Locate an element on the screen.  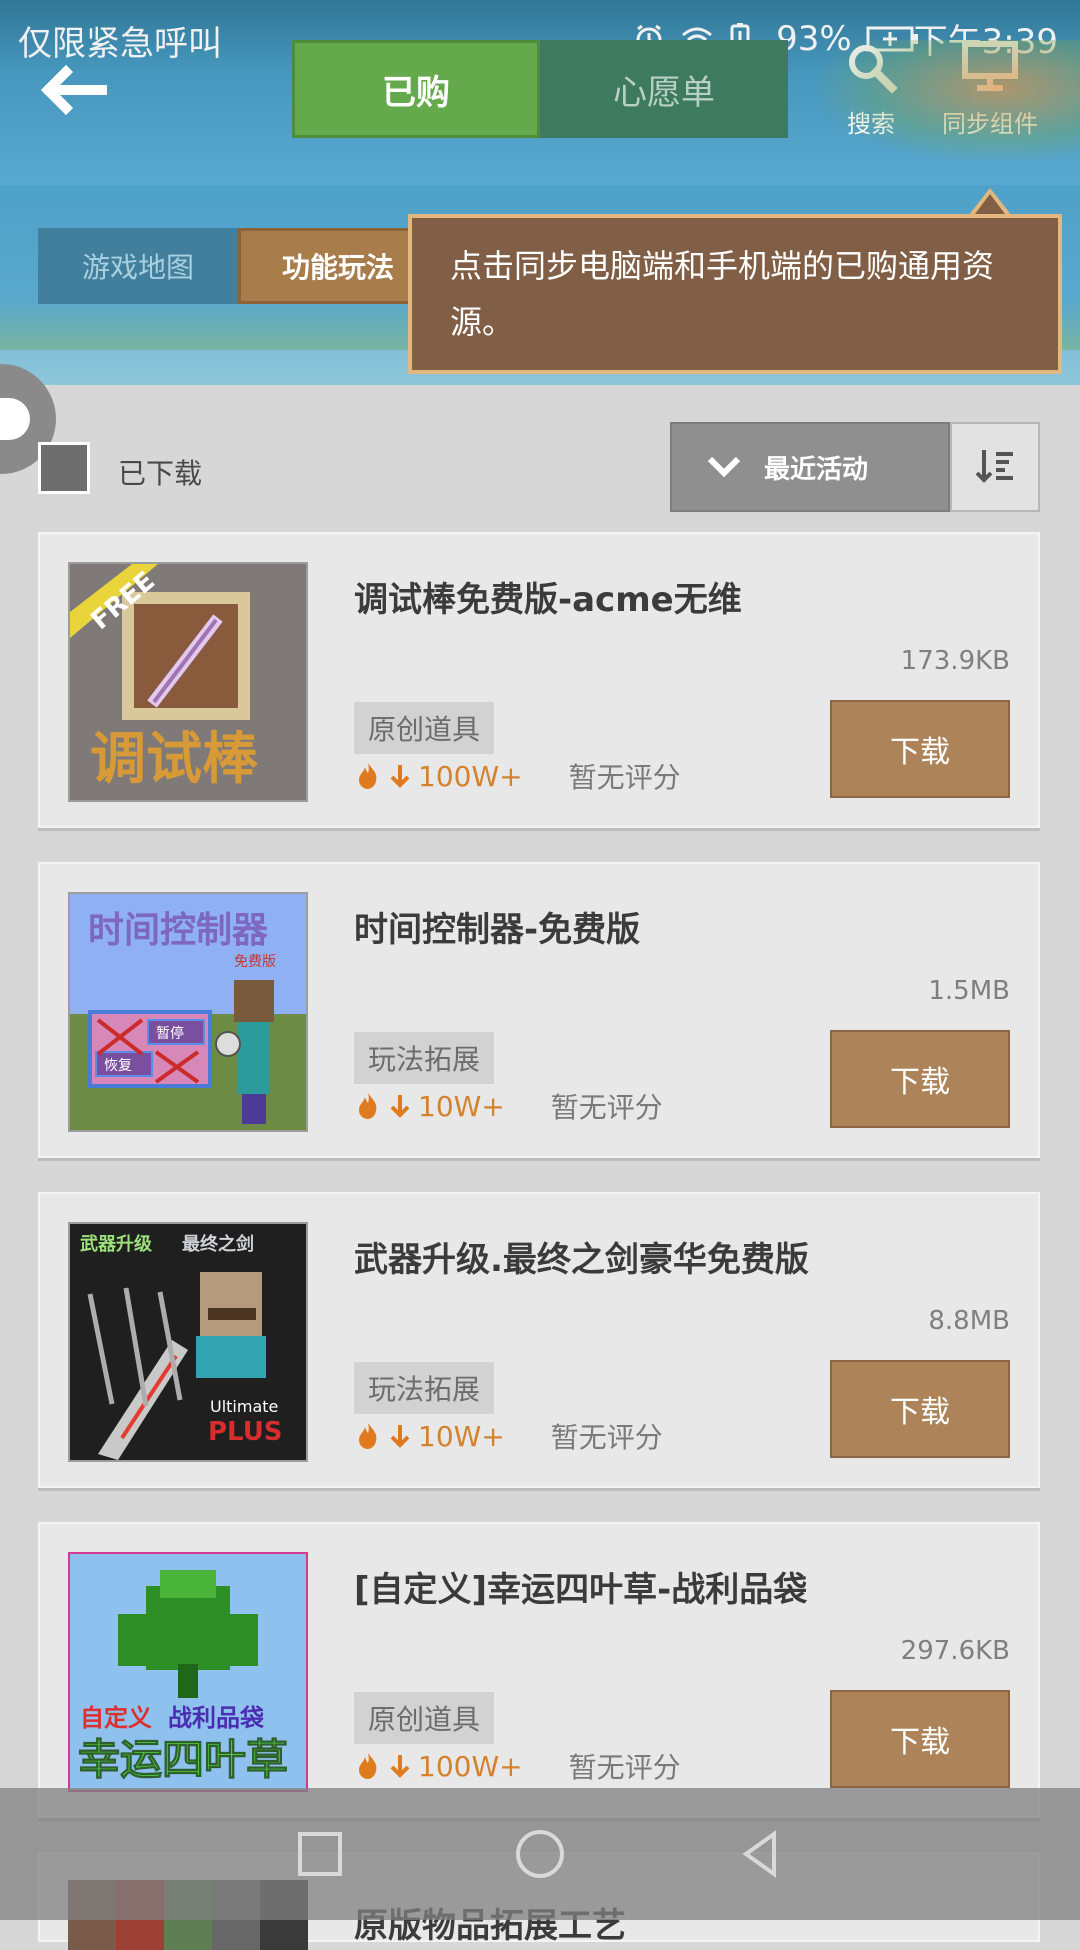
sync-components-button: 同步组件 is located at coordinates (990, 89).